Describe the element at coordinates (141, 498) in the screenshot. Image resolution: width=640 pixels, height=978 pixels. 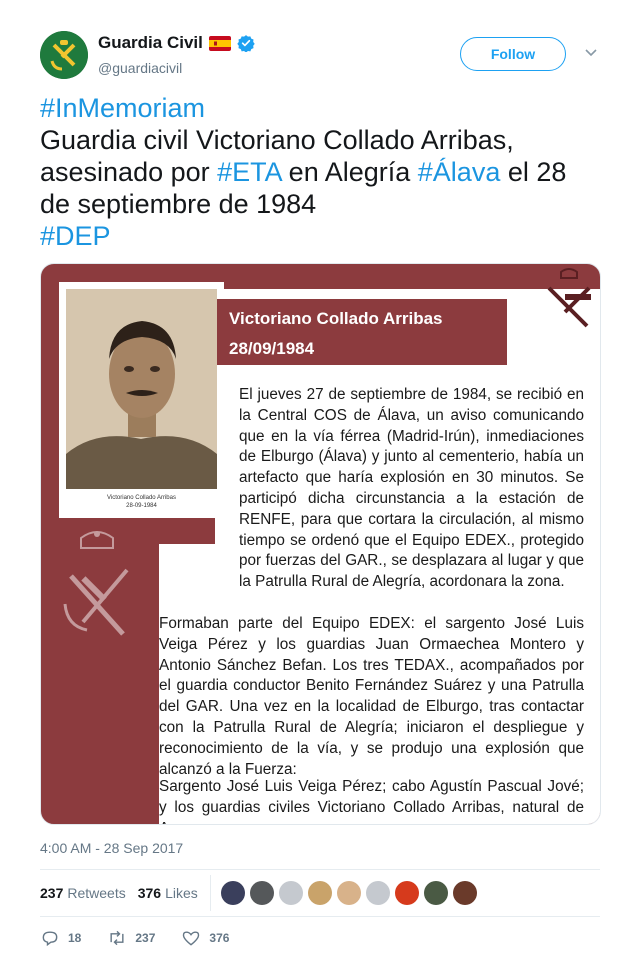
I see `portrait-caption-name: Victoriano Collado Arribas` at that location.